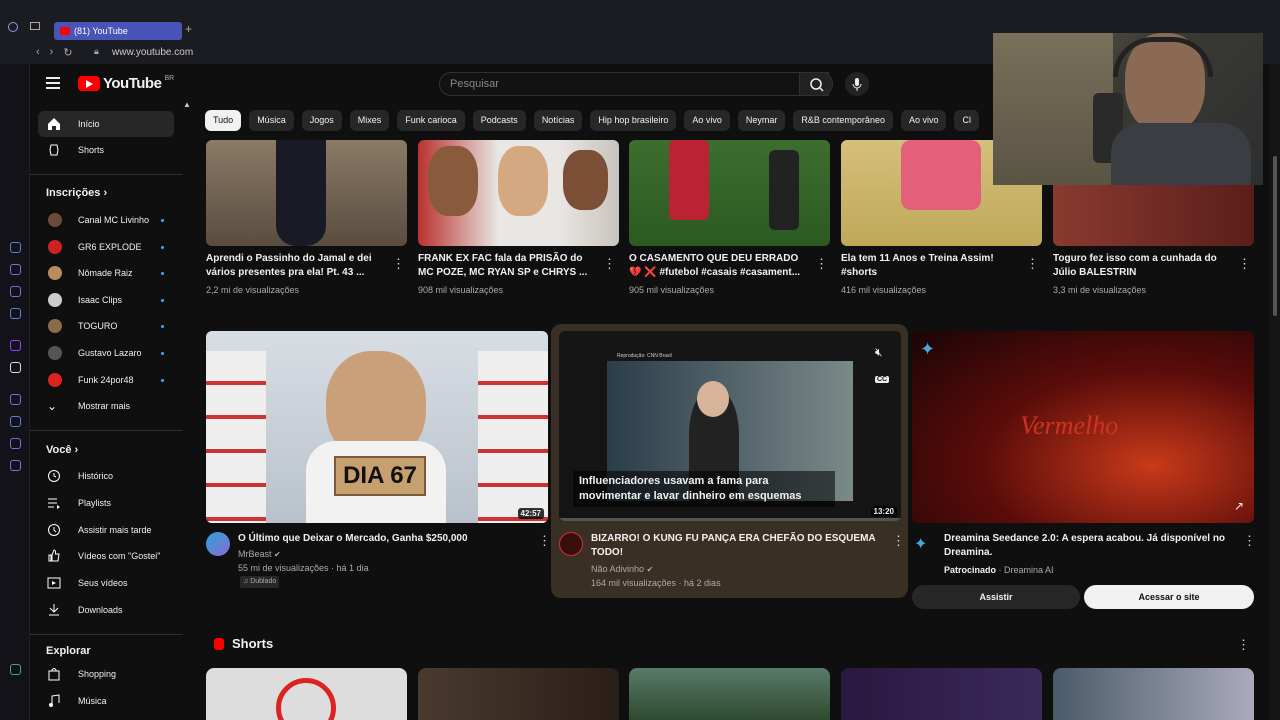  Describe the element at coordinates (188, 29) in the screenshot. I see `new-tab-button: +` at that location.